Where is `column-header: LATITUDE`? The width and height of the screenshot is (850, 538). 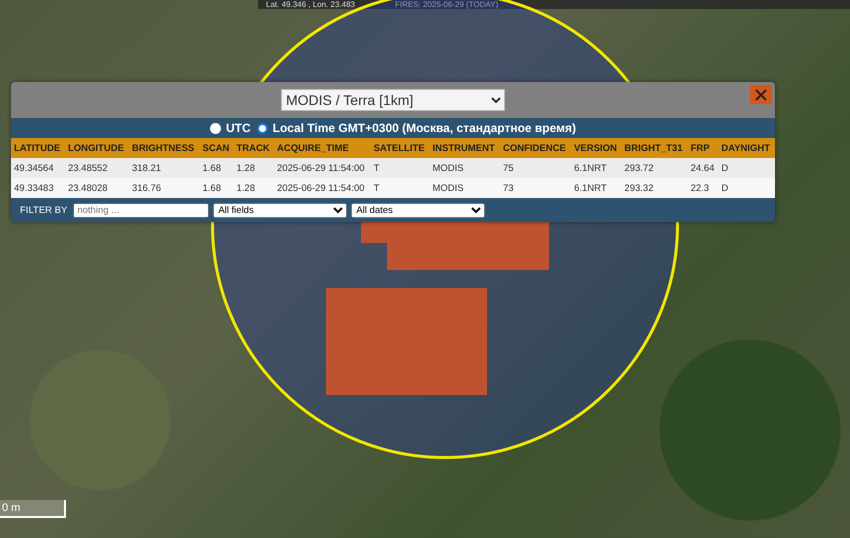
column-header: LATITUDE is located at coordinates (38, 148).